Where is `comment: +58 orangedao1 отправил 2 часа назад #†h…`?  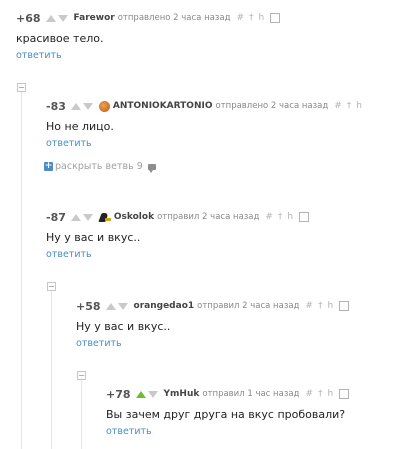 comment: +58 orangedao1 отправил 2 часа назад #†h… is located at coordinates (238, 323).